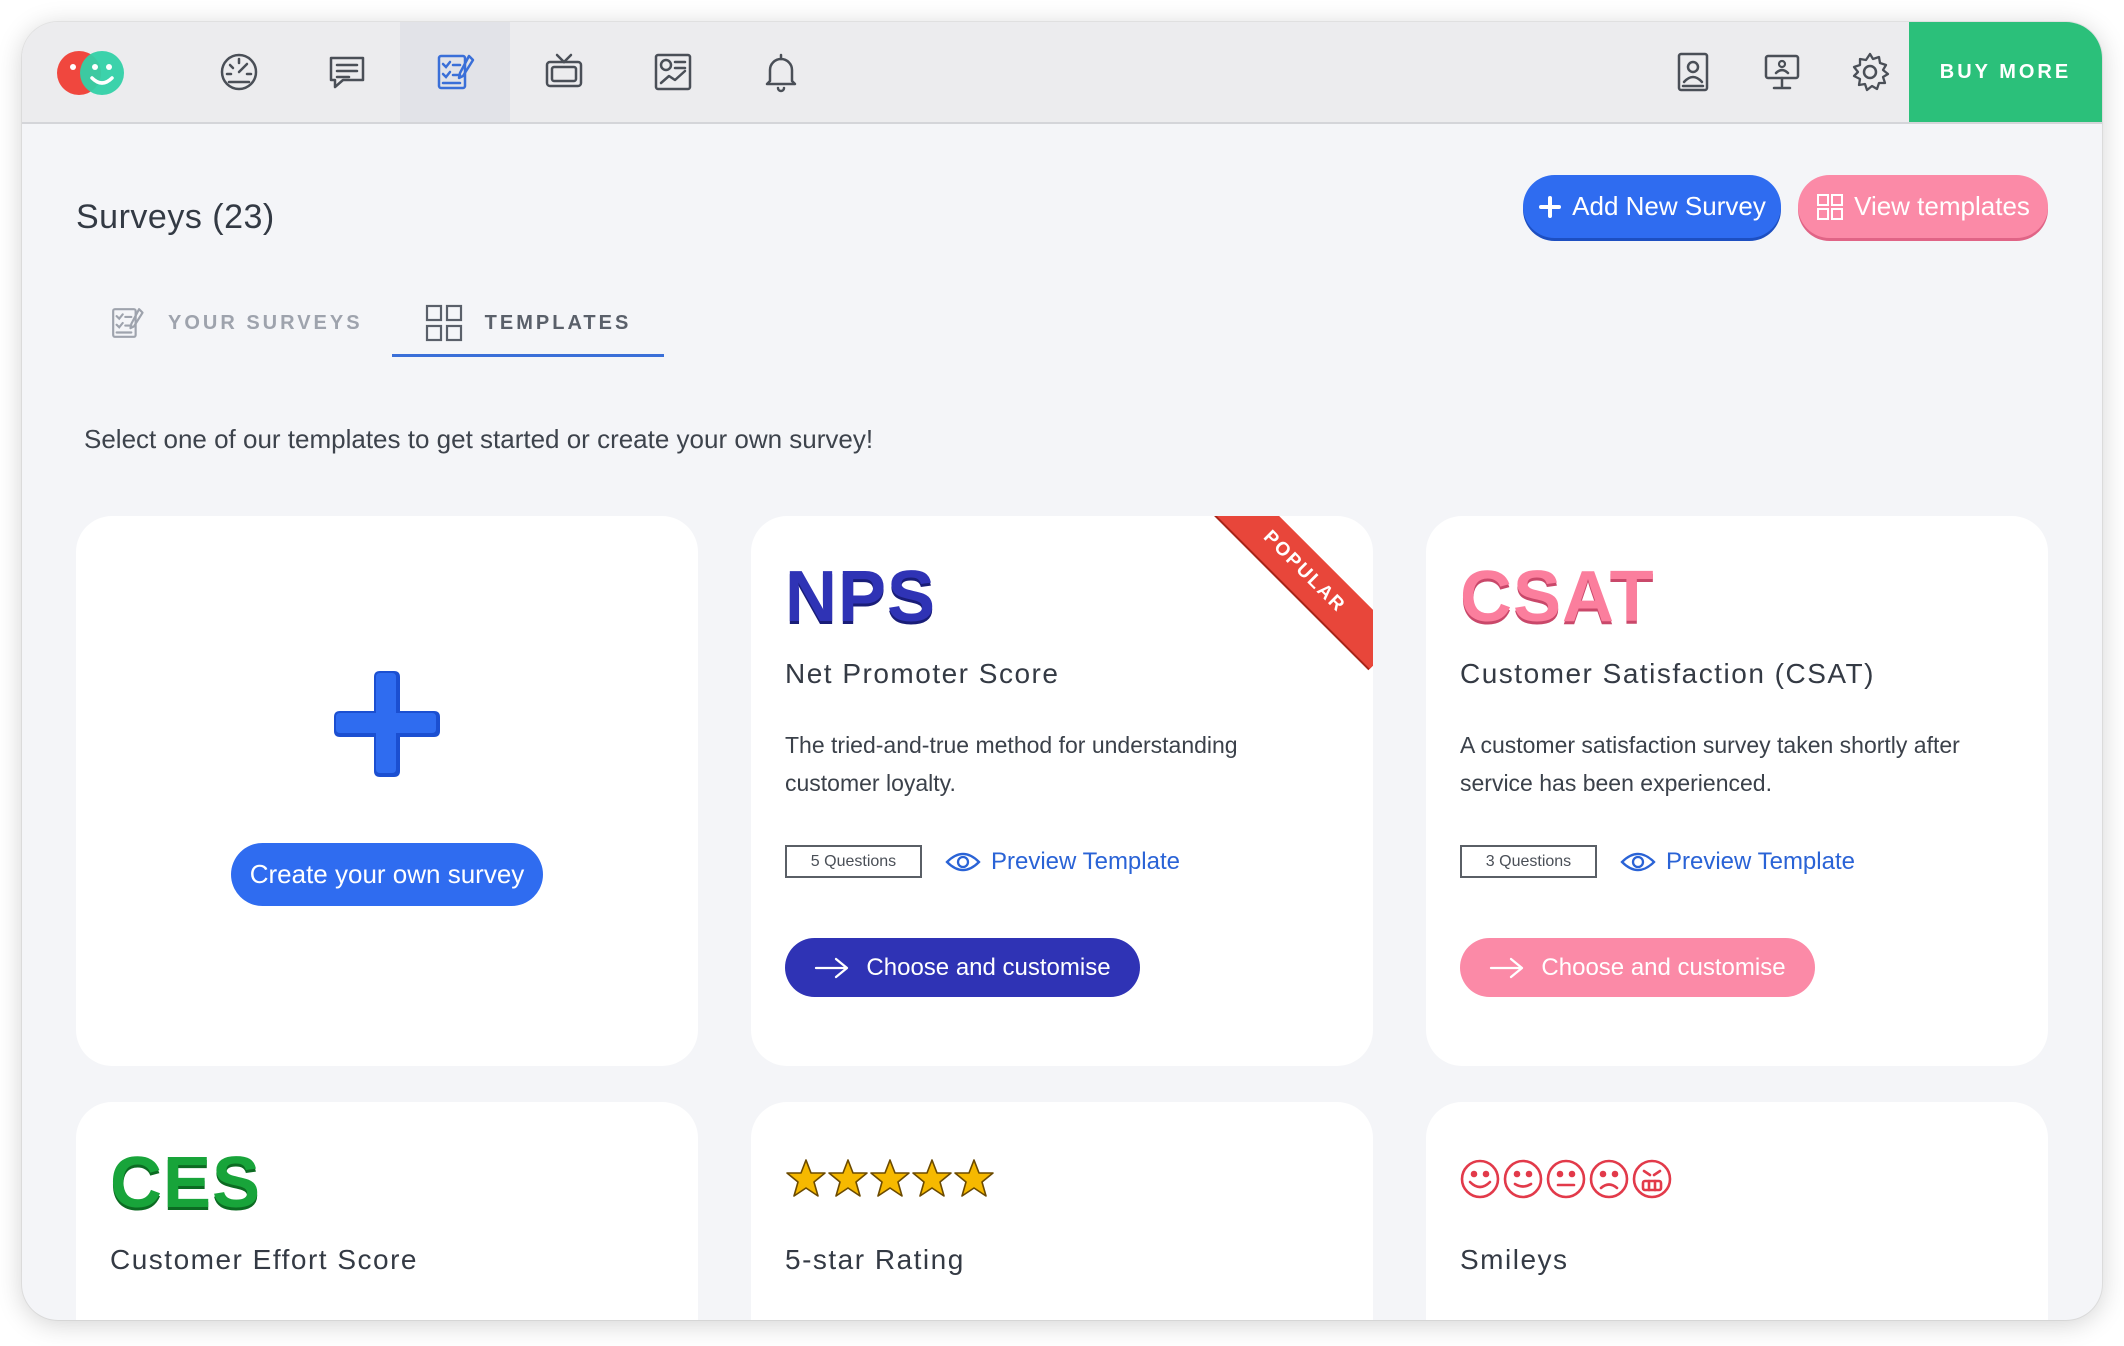  I want to click on page-title: Surveys (23), so click(175, 217).